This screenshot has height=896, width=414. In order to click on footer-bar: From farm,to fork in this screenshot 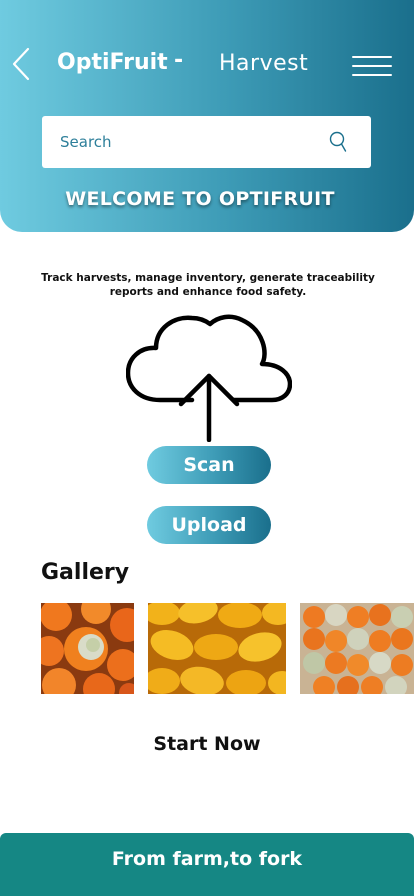, I will do `click(207, 864)`.